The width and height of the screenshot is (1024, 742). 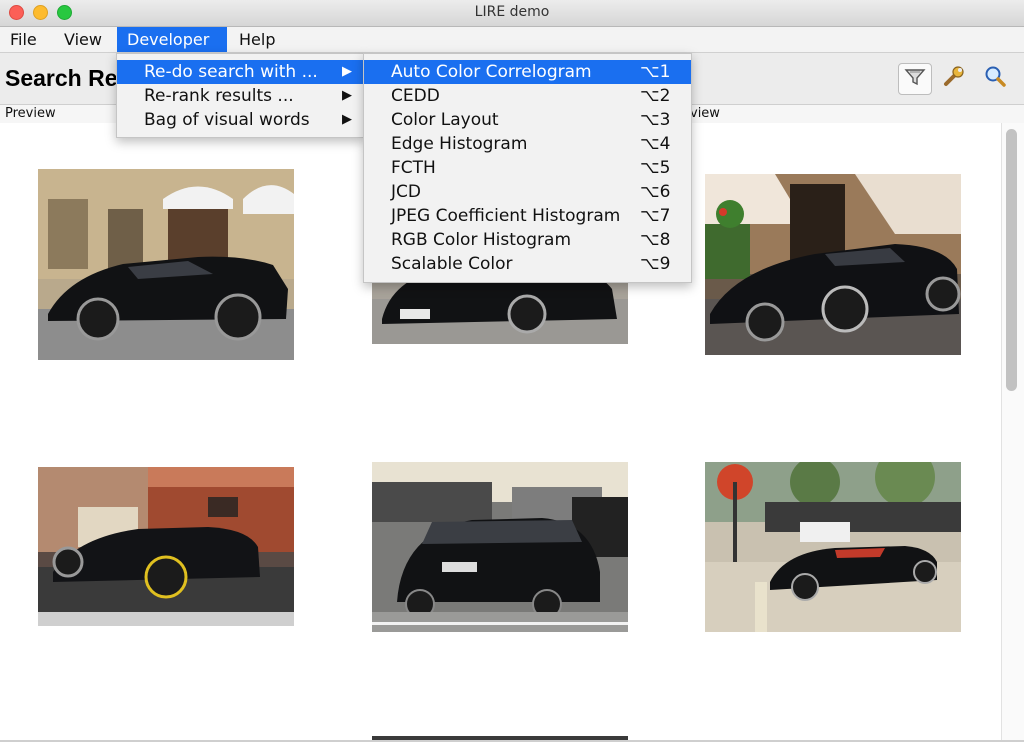 I want to click on submenu-item-fcth: FCTH ⌥5, so click(x=527, y=168).